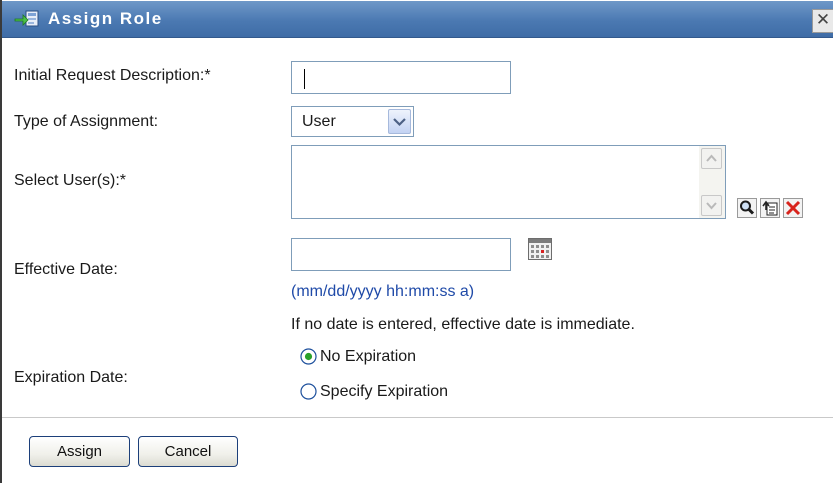  What do you see at coordinates (79, 451) in the screenshot?
I see `assign-button: Assign` at bounding box center [79, 451].